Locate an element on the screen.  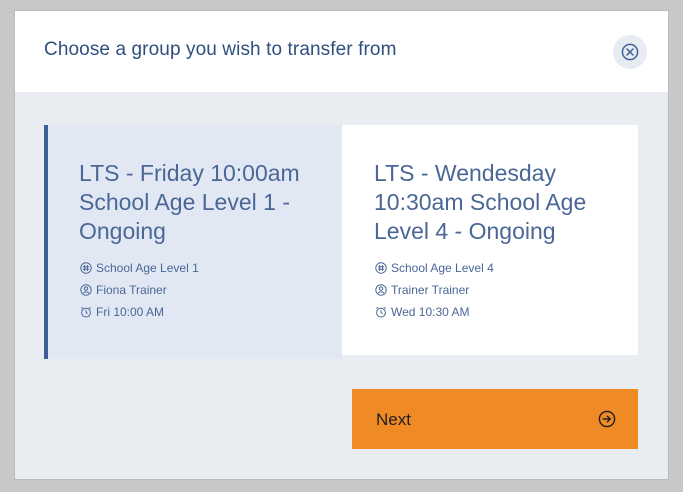
close-circle-icon is located at coordinates (630, 52).